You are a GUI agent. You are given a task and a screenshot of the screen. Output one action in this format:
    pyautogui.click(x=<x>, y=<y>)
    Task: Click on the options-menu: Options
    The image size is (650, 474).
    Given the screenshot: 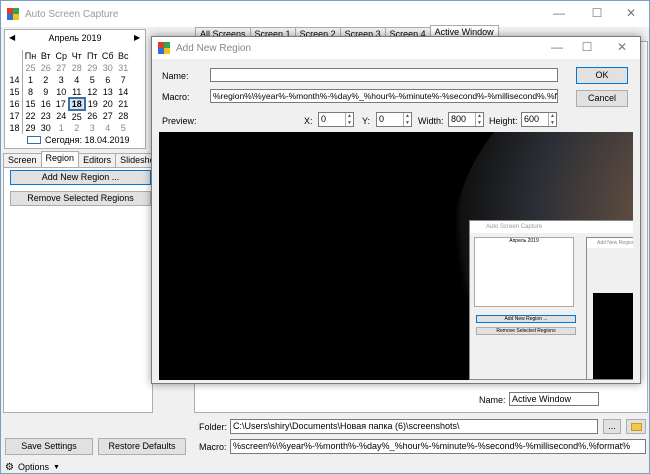 What is the action you would take?
    pyautogui.click(x=33, y=467)
    